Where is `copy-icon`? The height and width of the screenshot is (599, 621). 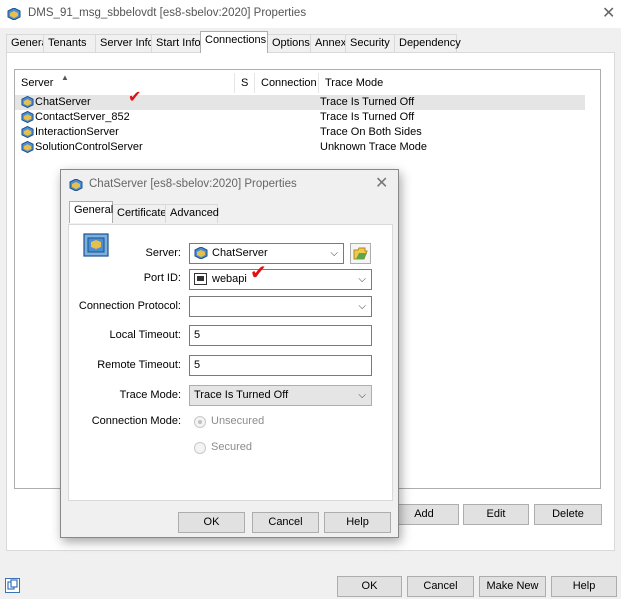 copy-icon is located at coordinates (12, 585).